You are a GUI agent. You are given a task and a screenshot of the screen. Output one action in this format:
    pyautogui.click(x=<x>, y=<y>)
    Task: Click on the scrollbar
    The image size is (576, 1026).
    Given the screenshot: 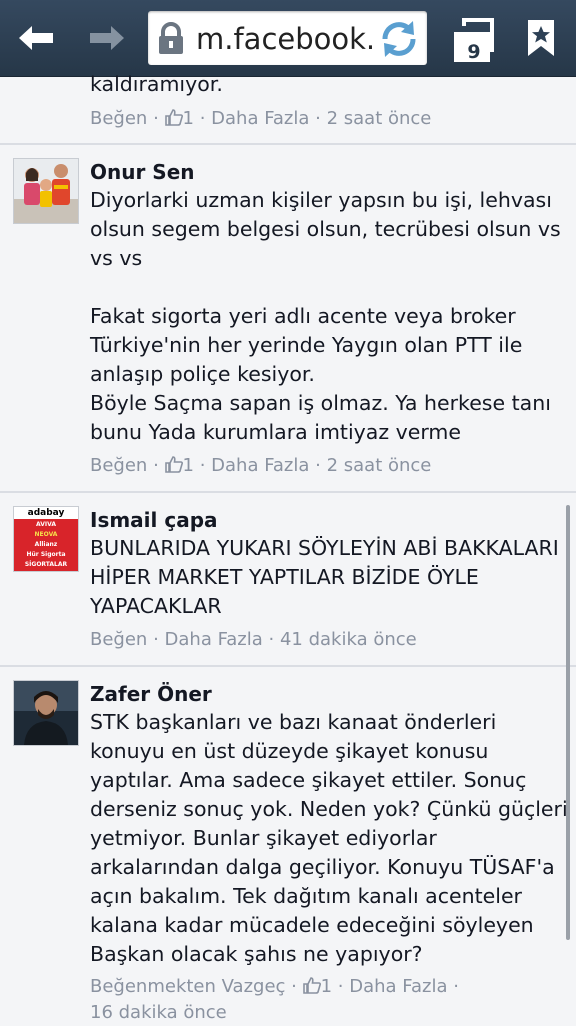 What is the action you would take?
    pyautogui.click(x=568, y=722)
    